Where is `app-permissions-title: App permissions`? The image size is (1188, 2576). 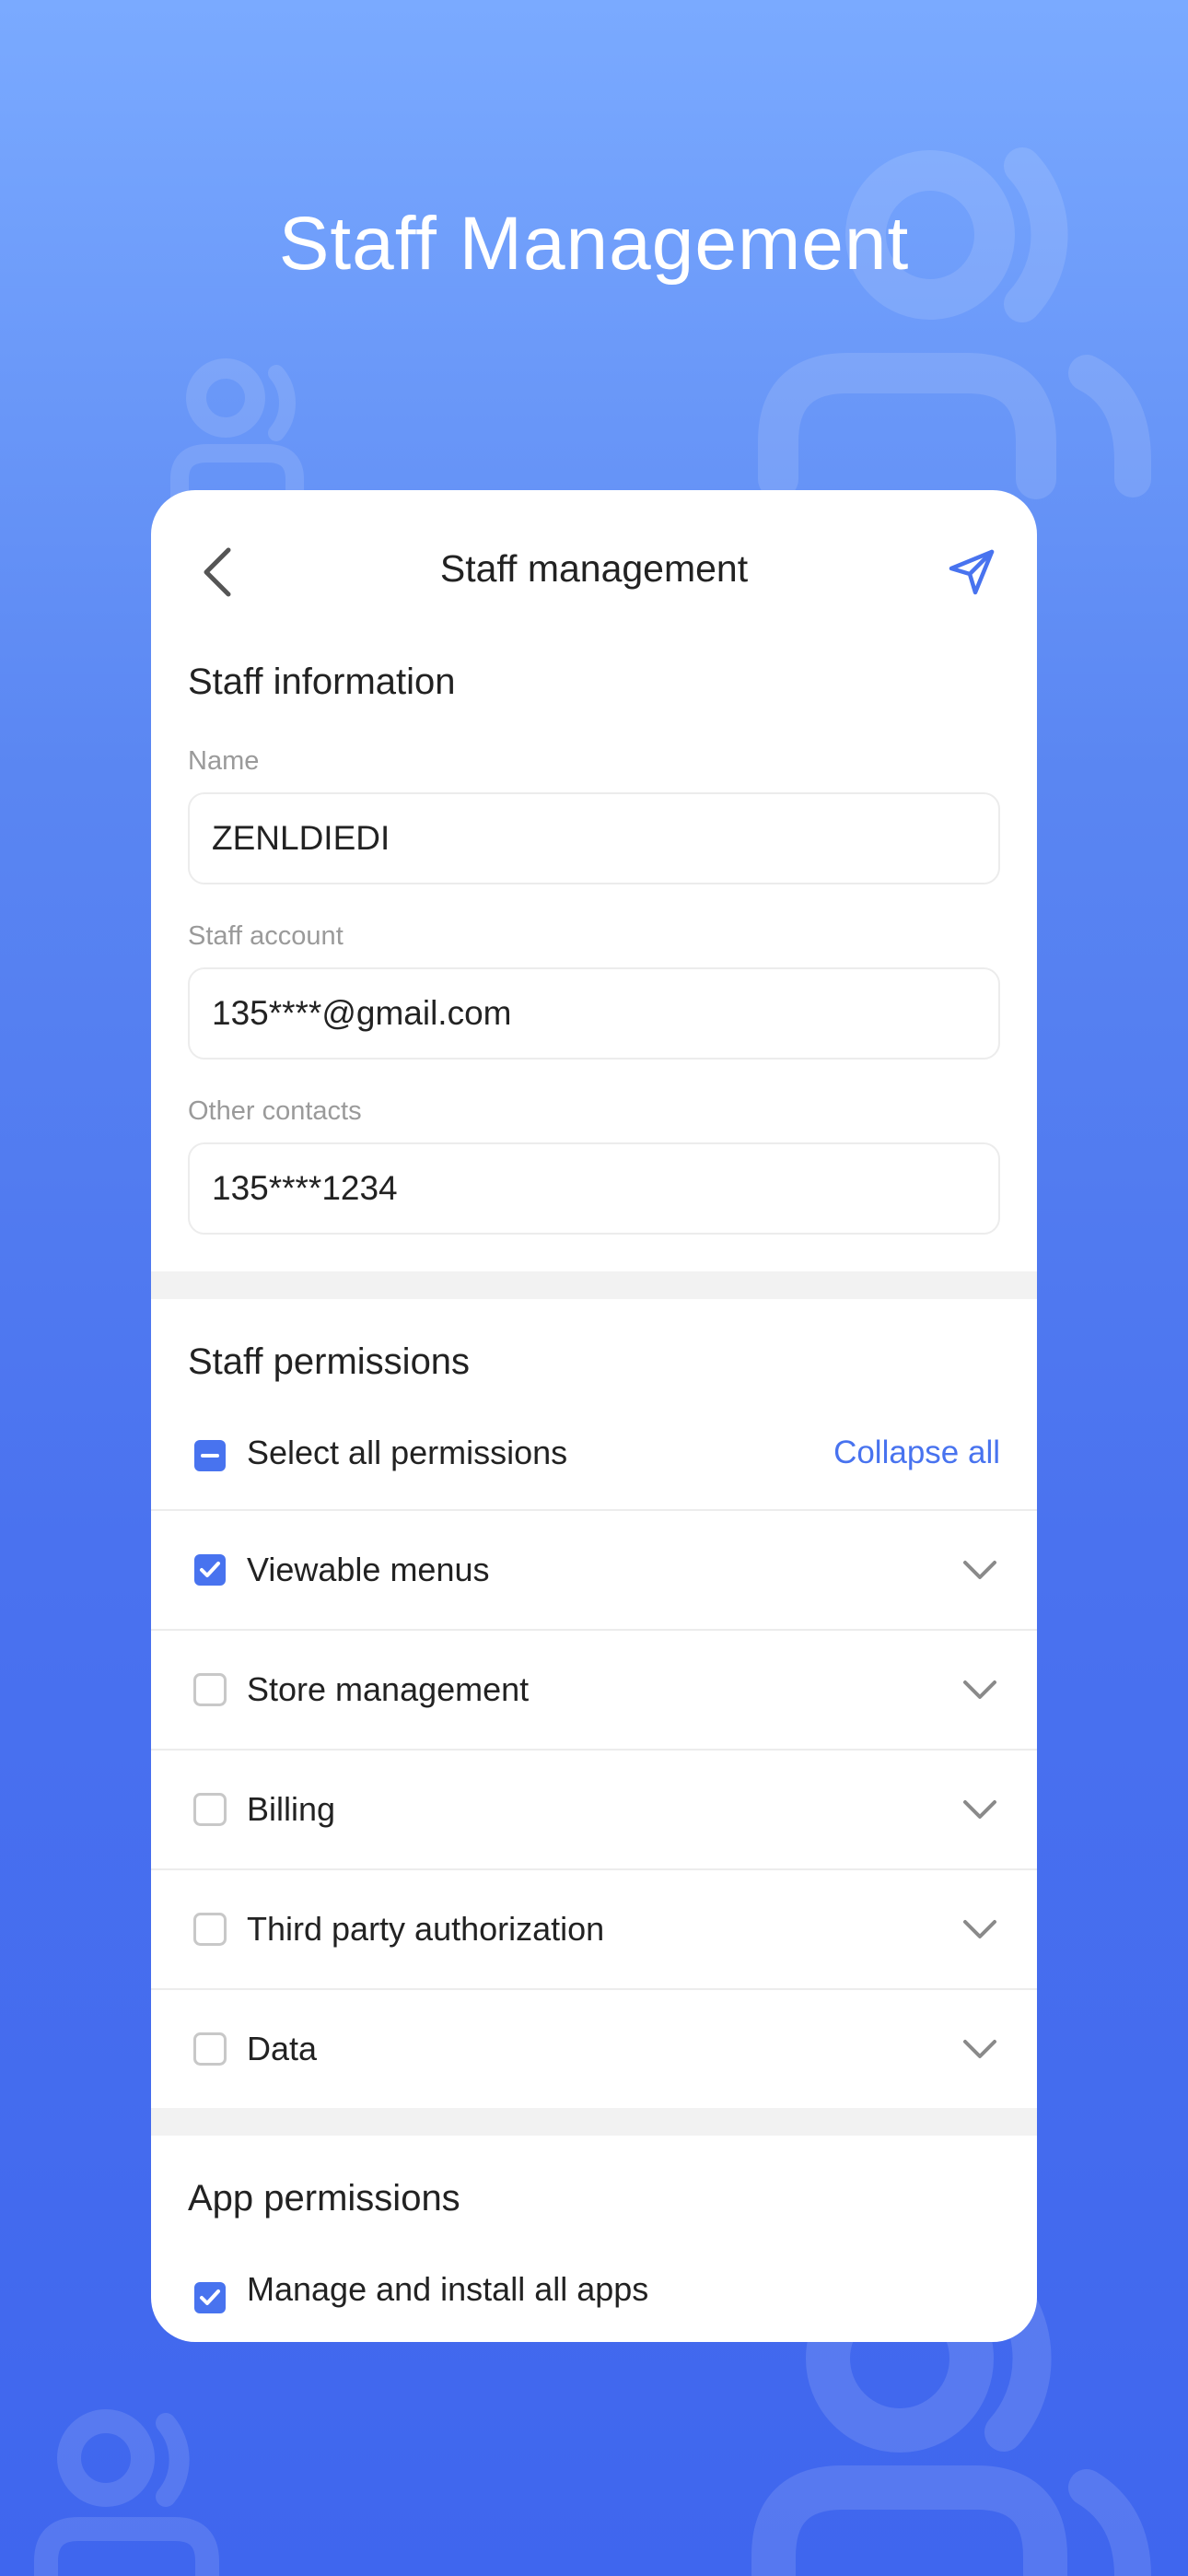 app-permissions-title: App permissions is located at coordinates (324, 2198).